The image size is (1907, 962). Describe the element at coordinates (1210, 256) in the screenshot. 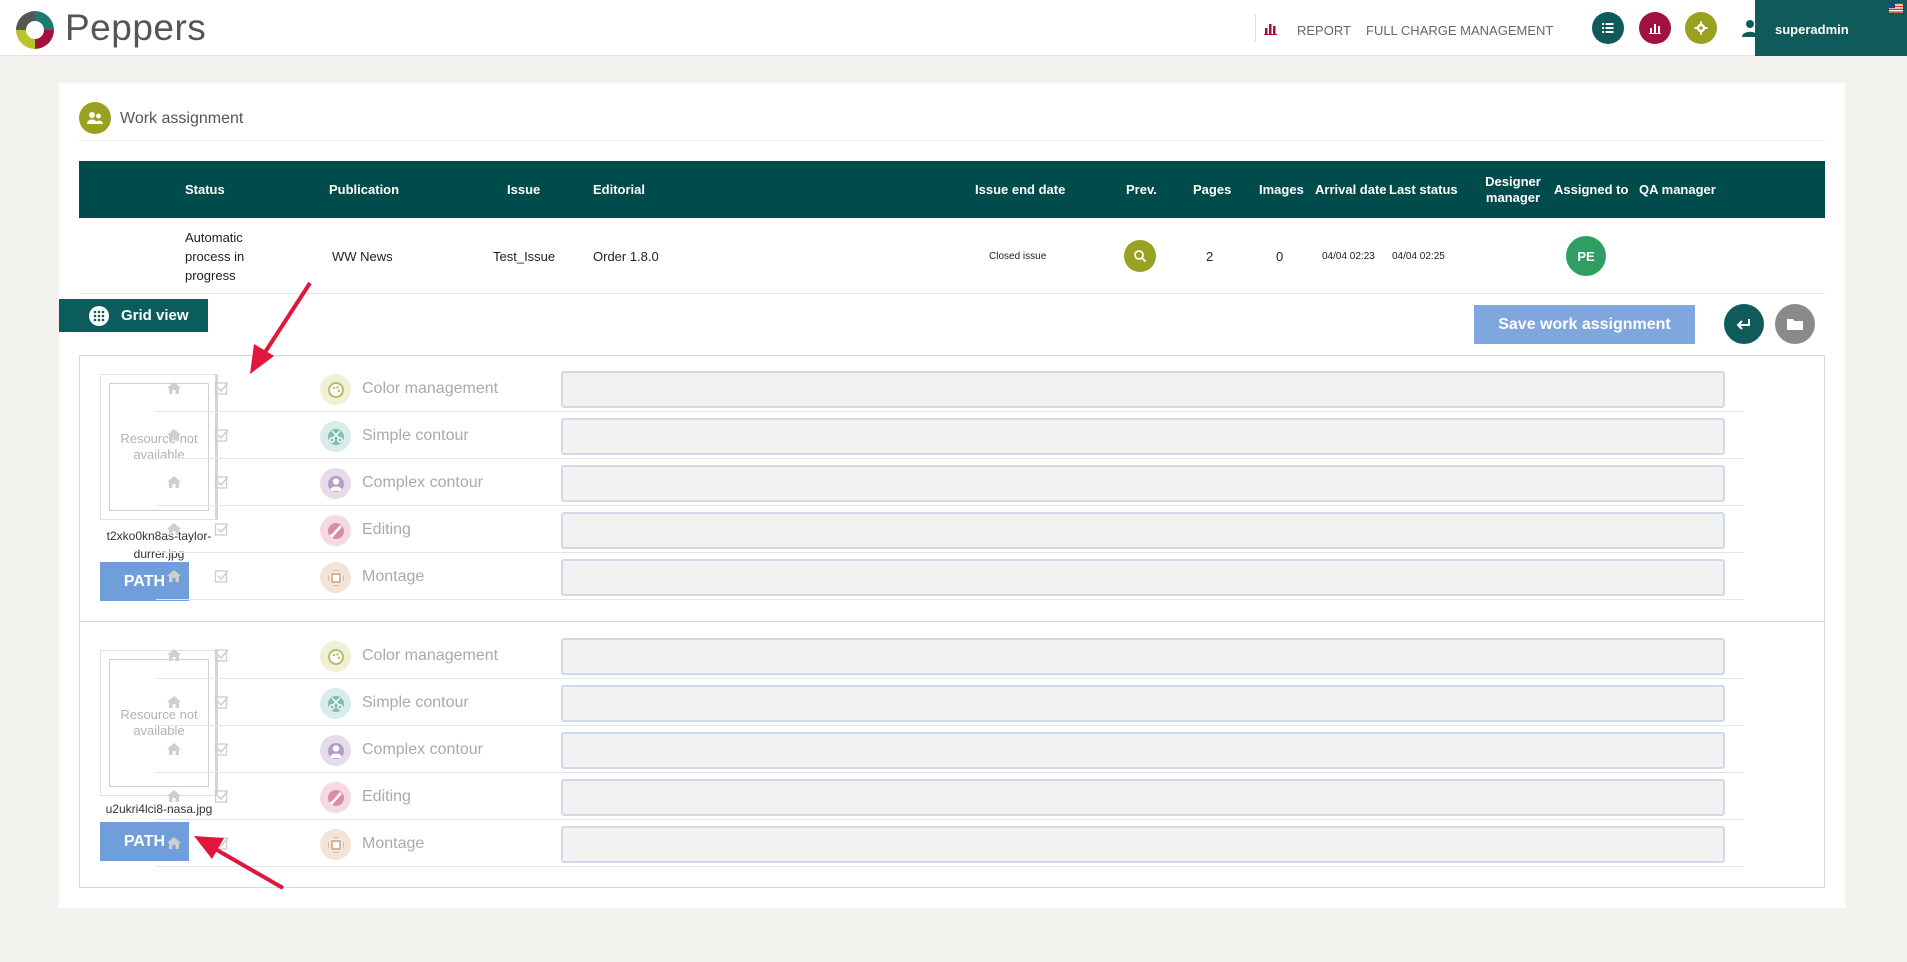

I see `cell-pages: 2` at that location.